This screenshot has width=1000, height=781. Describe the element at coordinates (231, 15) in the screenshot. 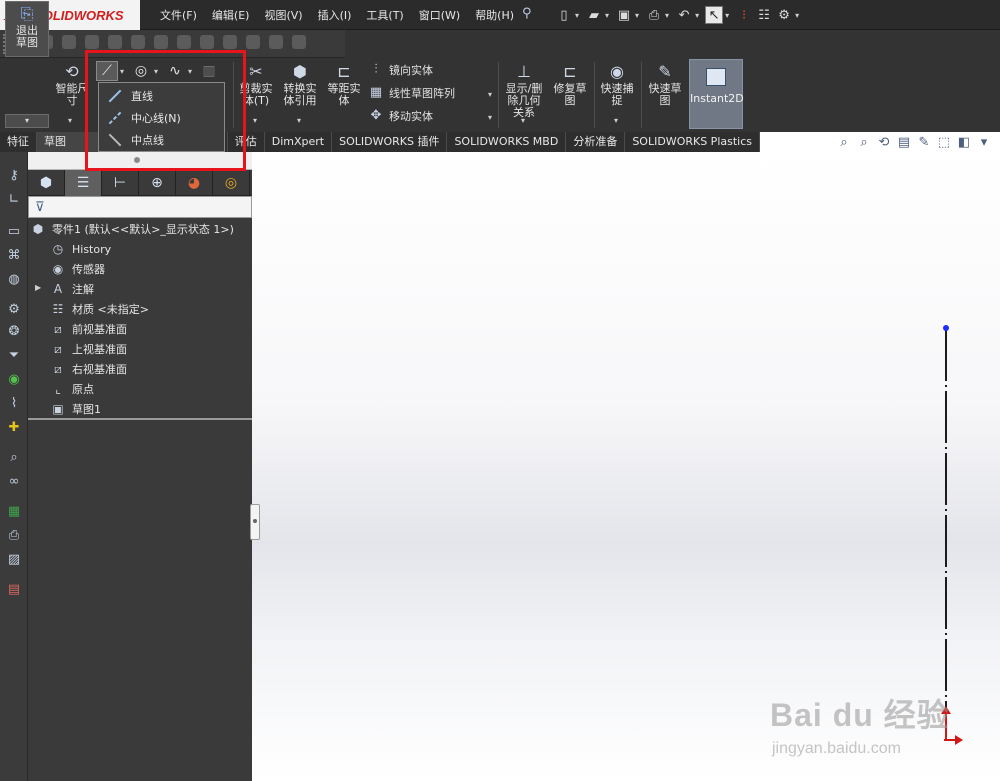

I see `menu-edit: 编辑(E)` at that location.